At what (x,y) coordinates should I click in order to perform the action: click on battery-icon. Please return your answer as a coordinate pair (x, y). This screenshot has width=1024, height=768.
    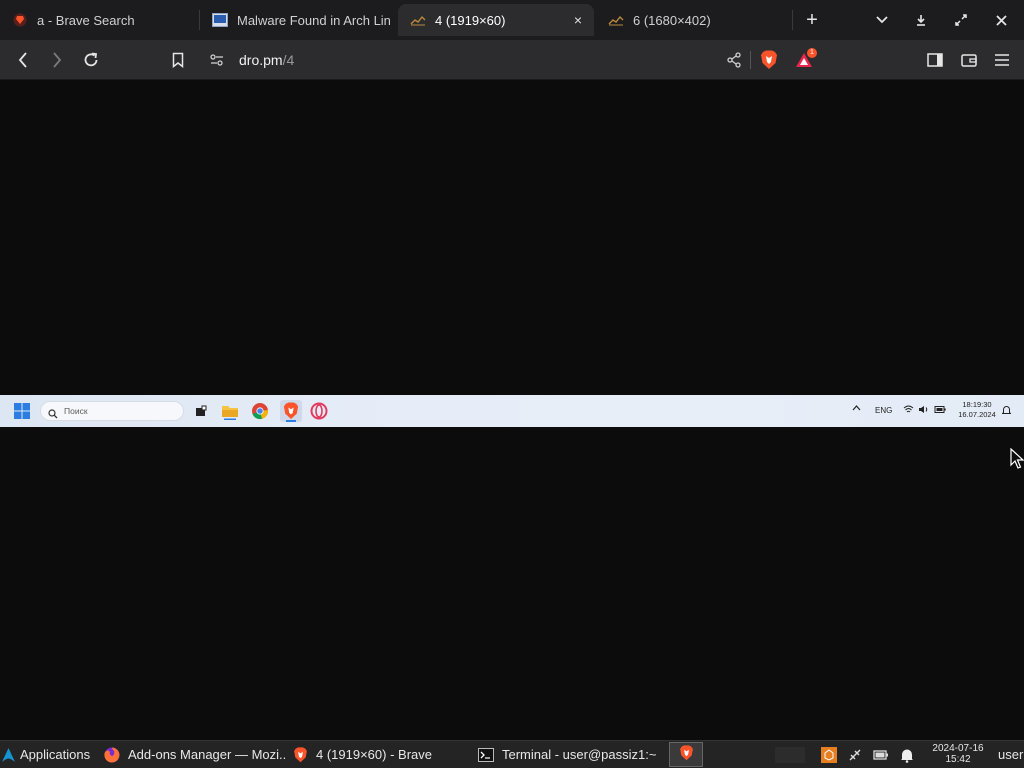
    Looking at the image, I should click on (940, 410).